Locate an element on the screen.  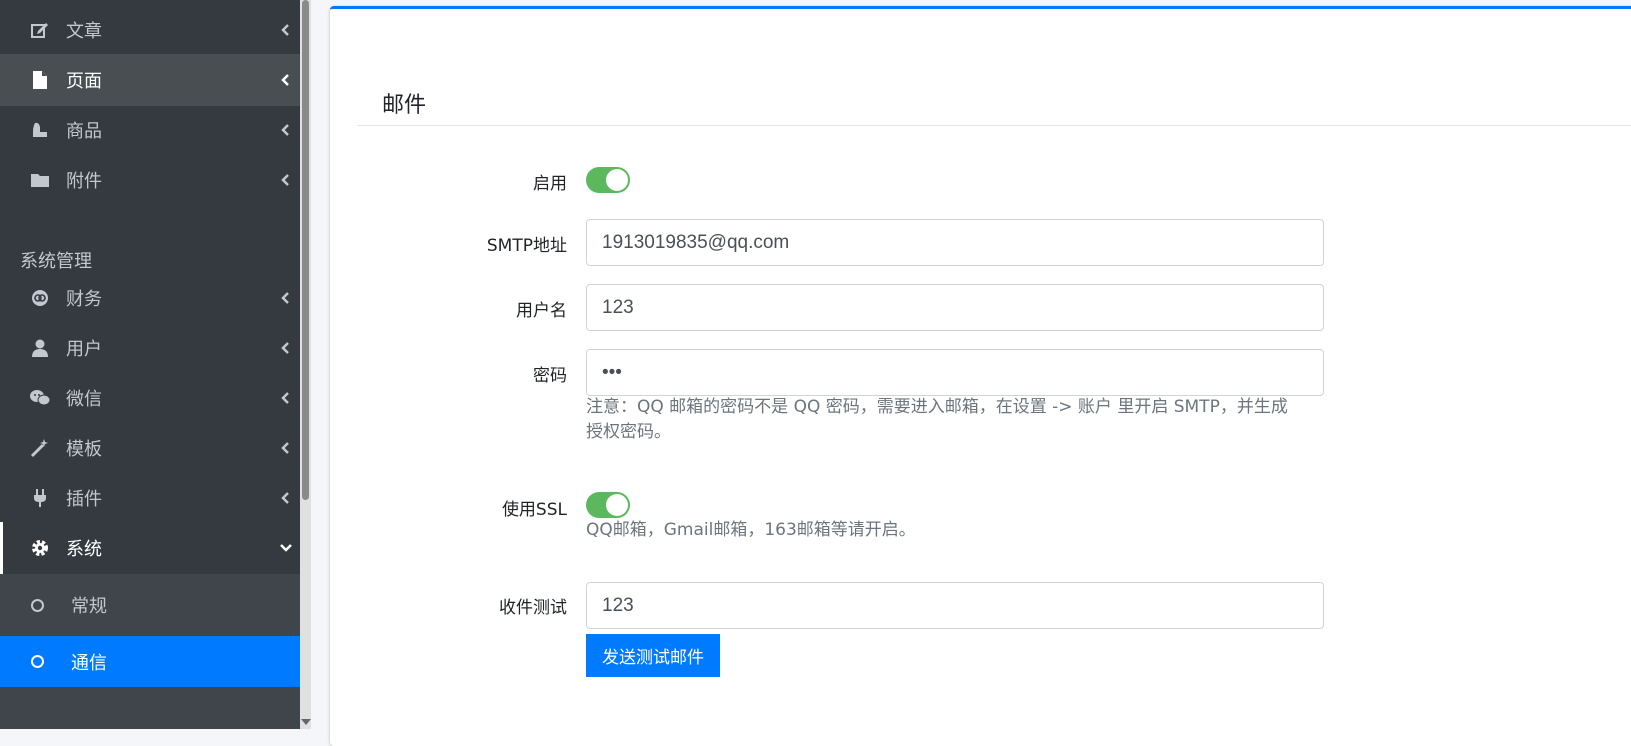
password-input is located at coordinates (955, 372).